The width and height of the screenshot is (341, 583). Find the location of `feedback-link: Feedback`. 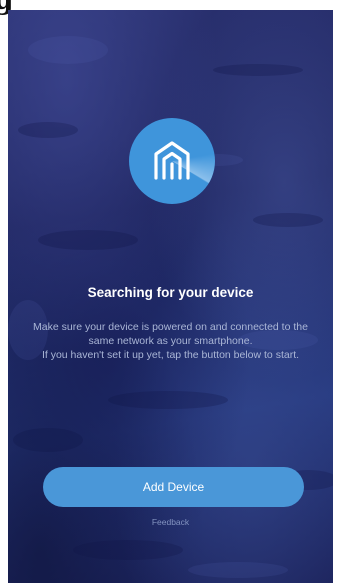

feedback-link: Feedback is located at coordinates (170, 522).